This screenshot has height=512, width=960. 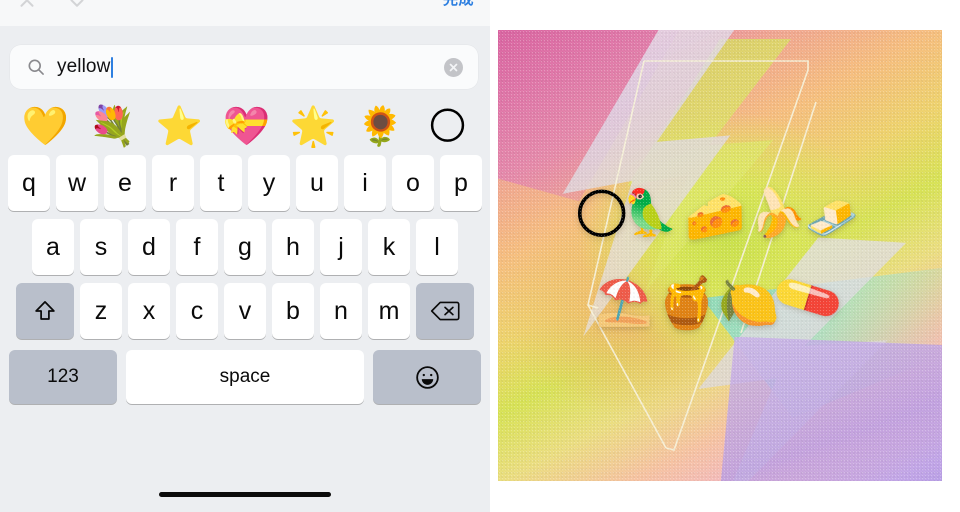 What do you see at coordinates (197, 247) in the screenshot?
I see `key-f: f` at bounding box center [197, 247].